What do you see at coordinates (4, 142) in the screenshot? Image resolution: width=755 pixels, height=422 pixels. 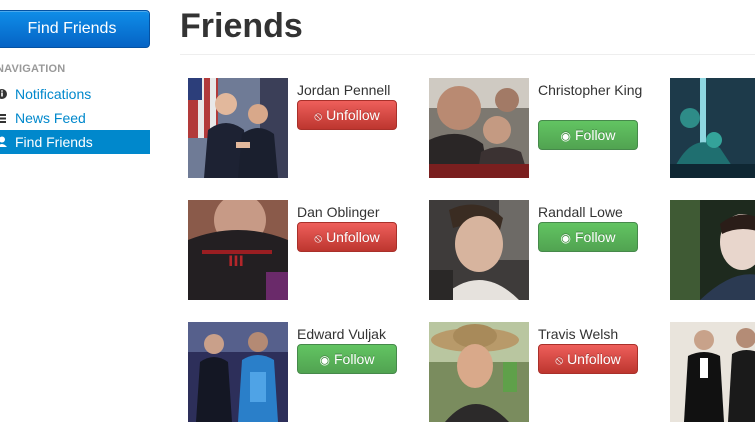 I see `user-icon` at bounding box center [4, 142].